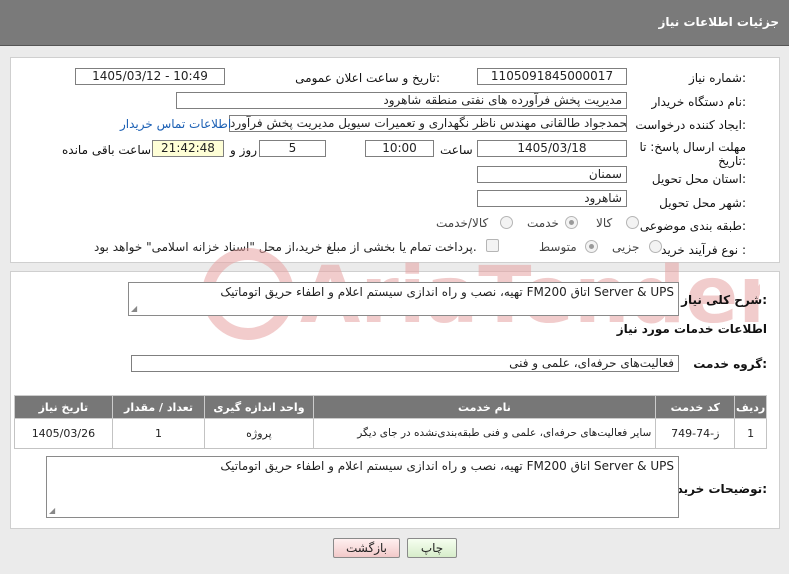 The width and height of the screenshot is (789, 574). What do you see at coordinates (591, 246) in the screenshot?
I see `process-medium-radio` at bounding box center [591, 246].